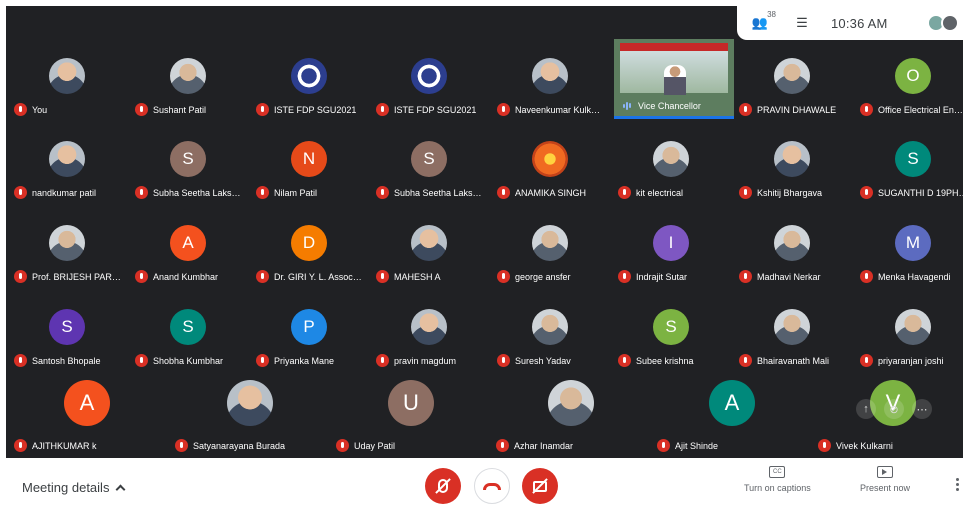  What do you see at coordinates (411, 445) in the screenshot?
I see `name-row: Uday Patil` at bounding box center [411, 445].